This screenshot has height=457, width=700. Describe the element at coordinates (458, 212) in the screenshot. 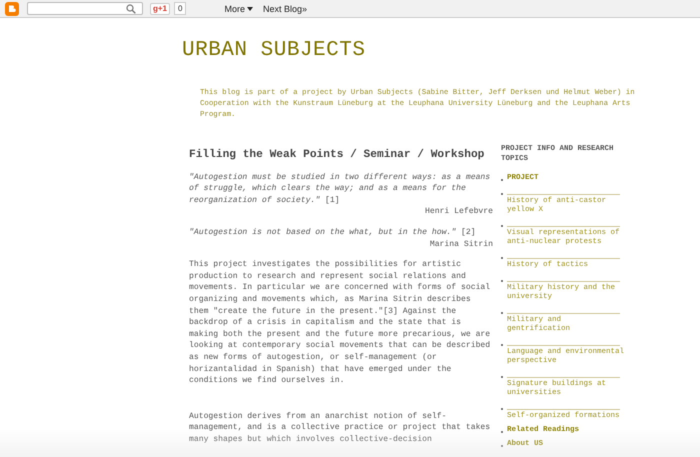

I see `quote-author: Henri Lefebvre` at that location.